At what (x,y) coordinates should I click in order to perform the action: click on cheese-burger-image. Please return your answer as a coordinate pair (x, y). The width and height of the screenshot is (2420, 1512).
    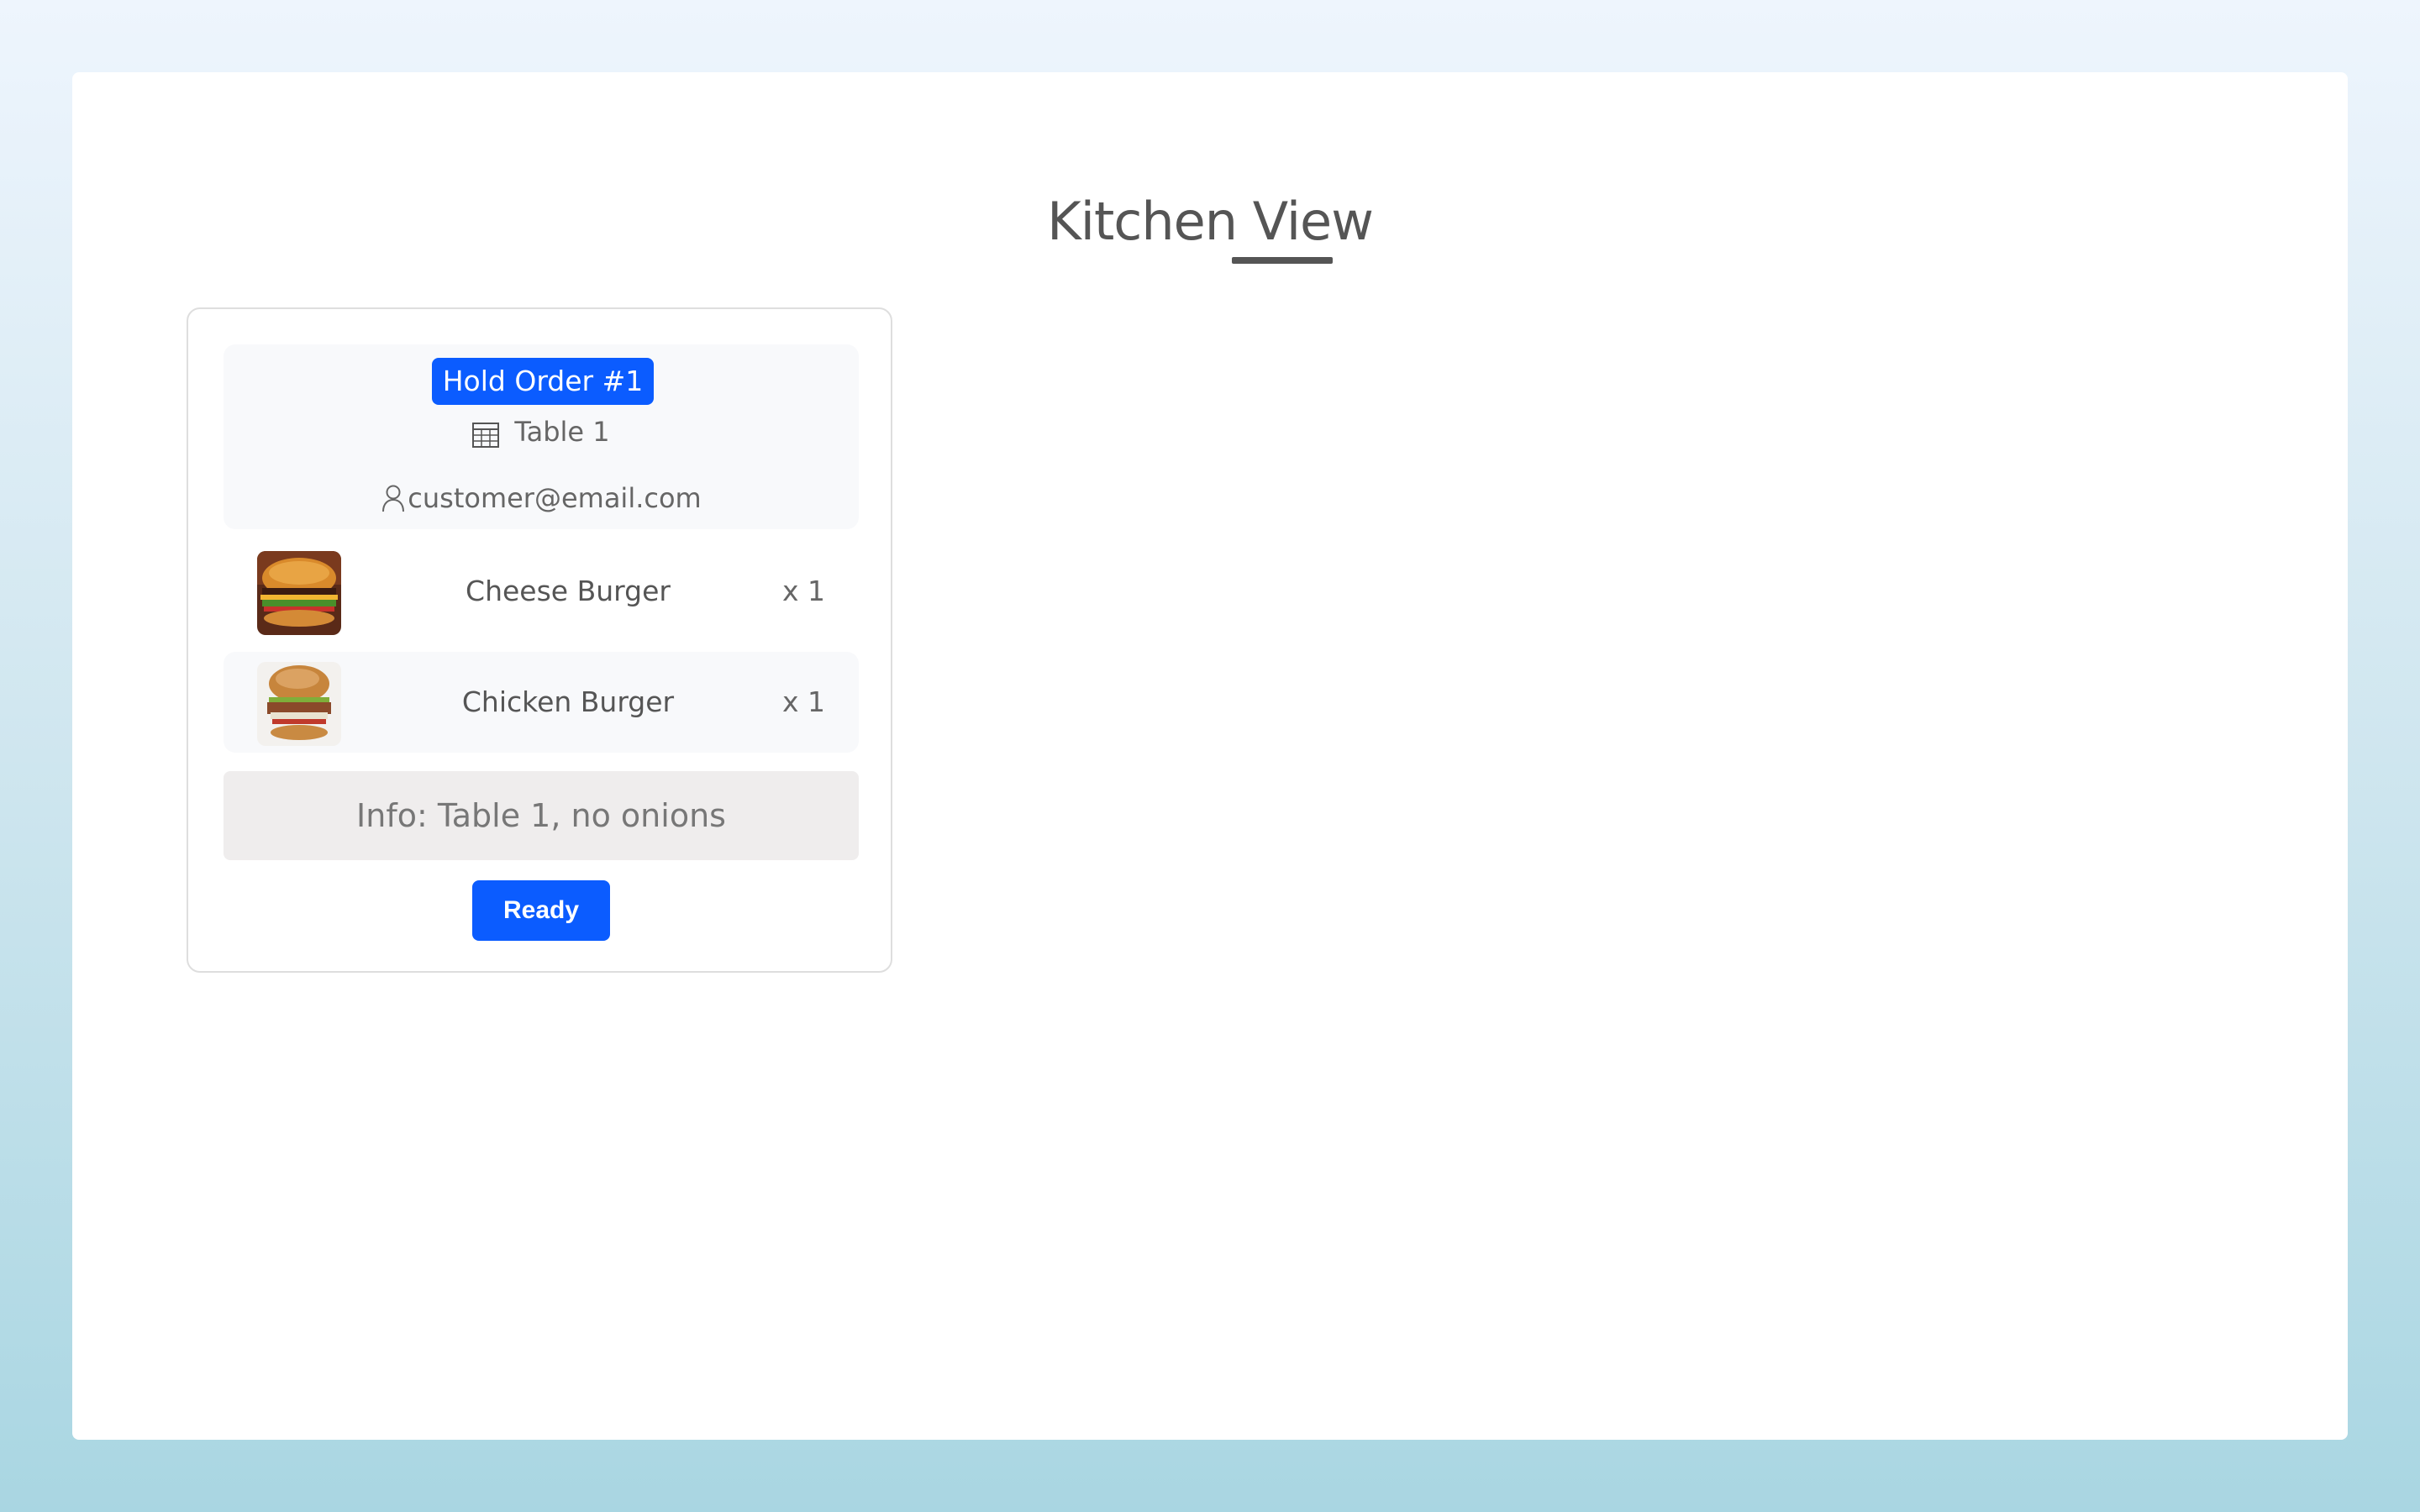
    Looking at the image, I should click on (299, 593).